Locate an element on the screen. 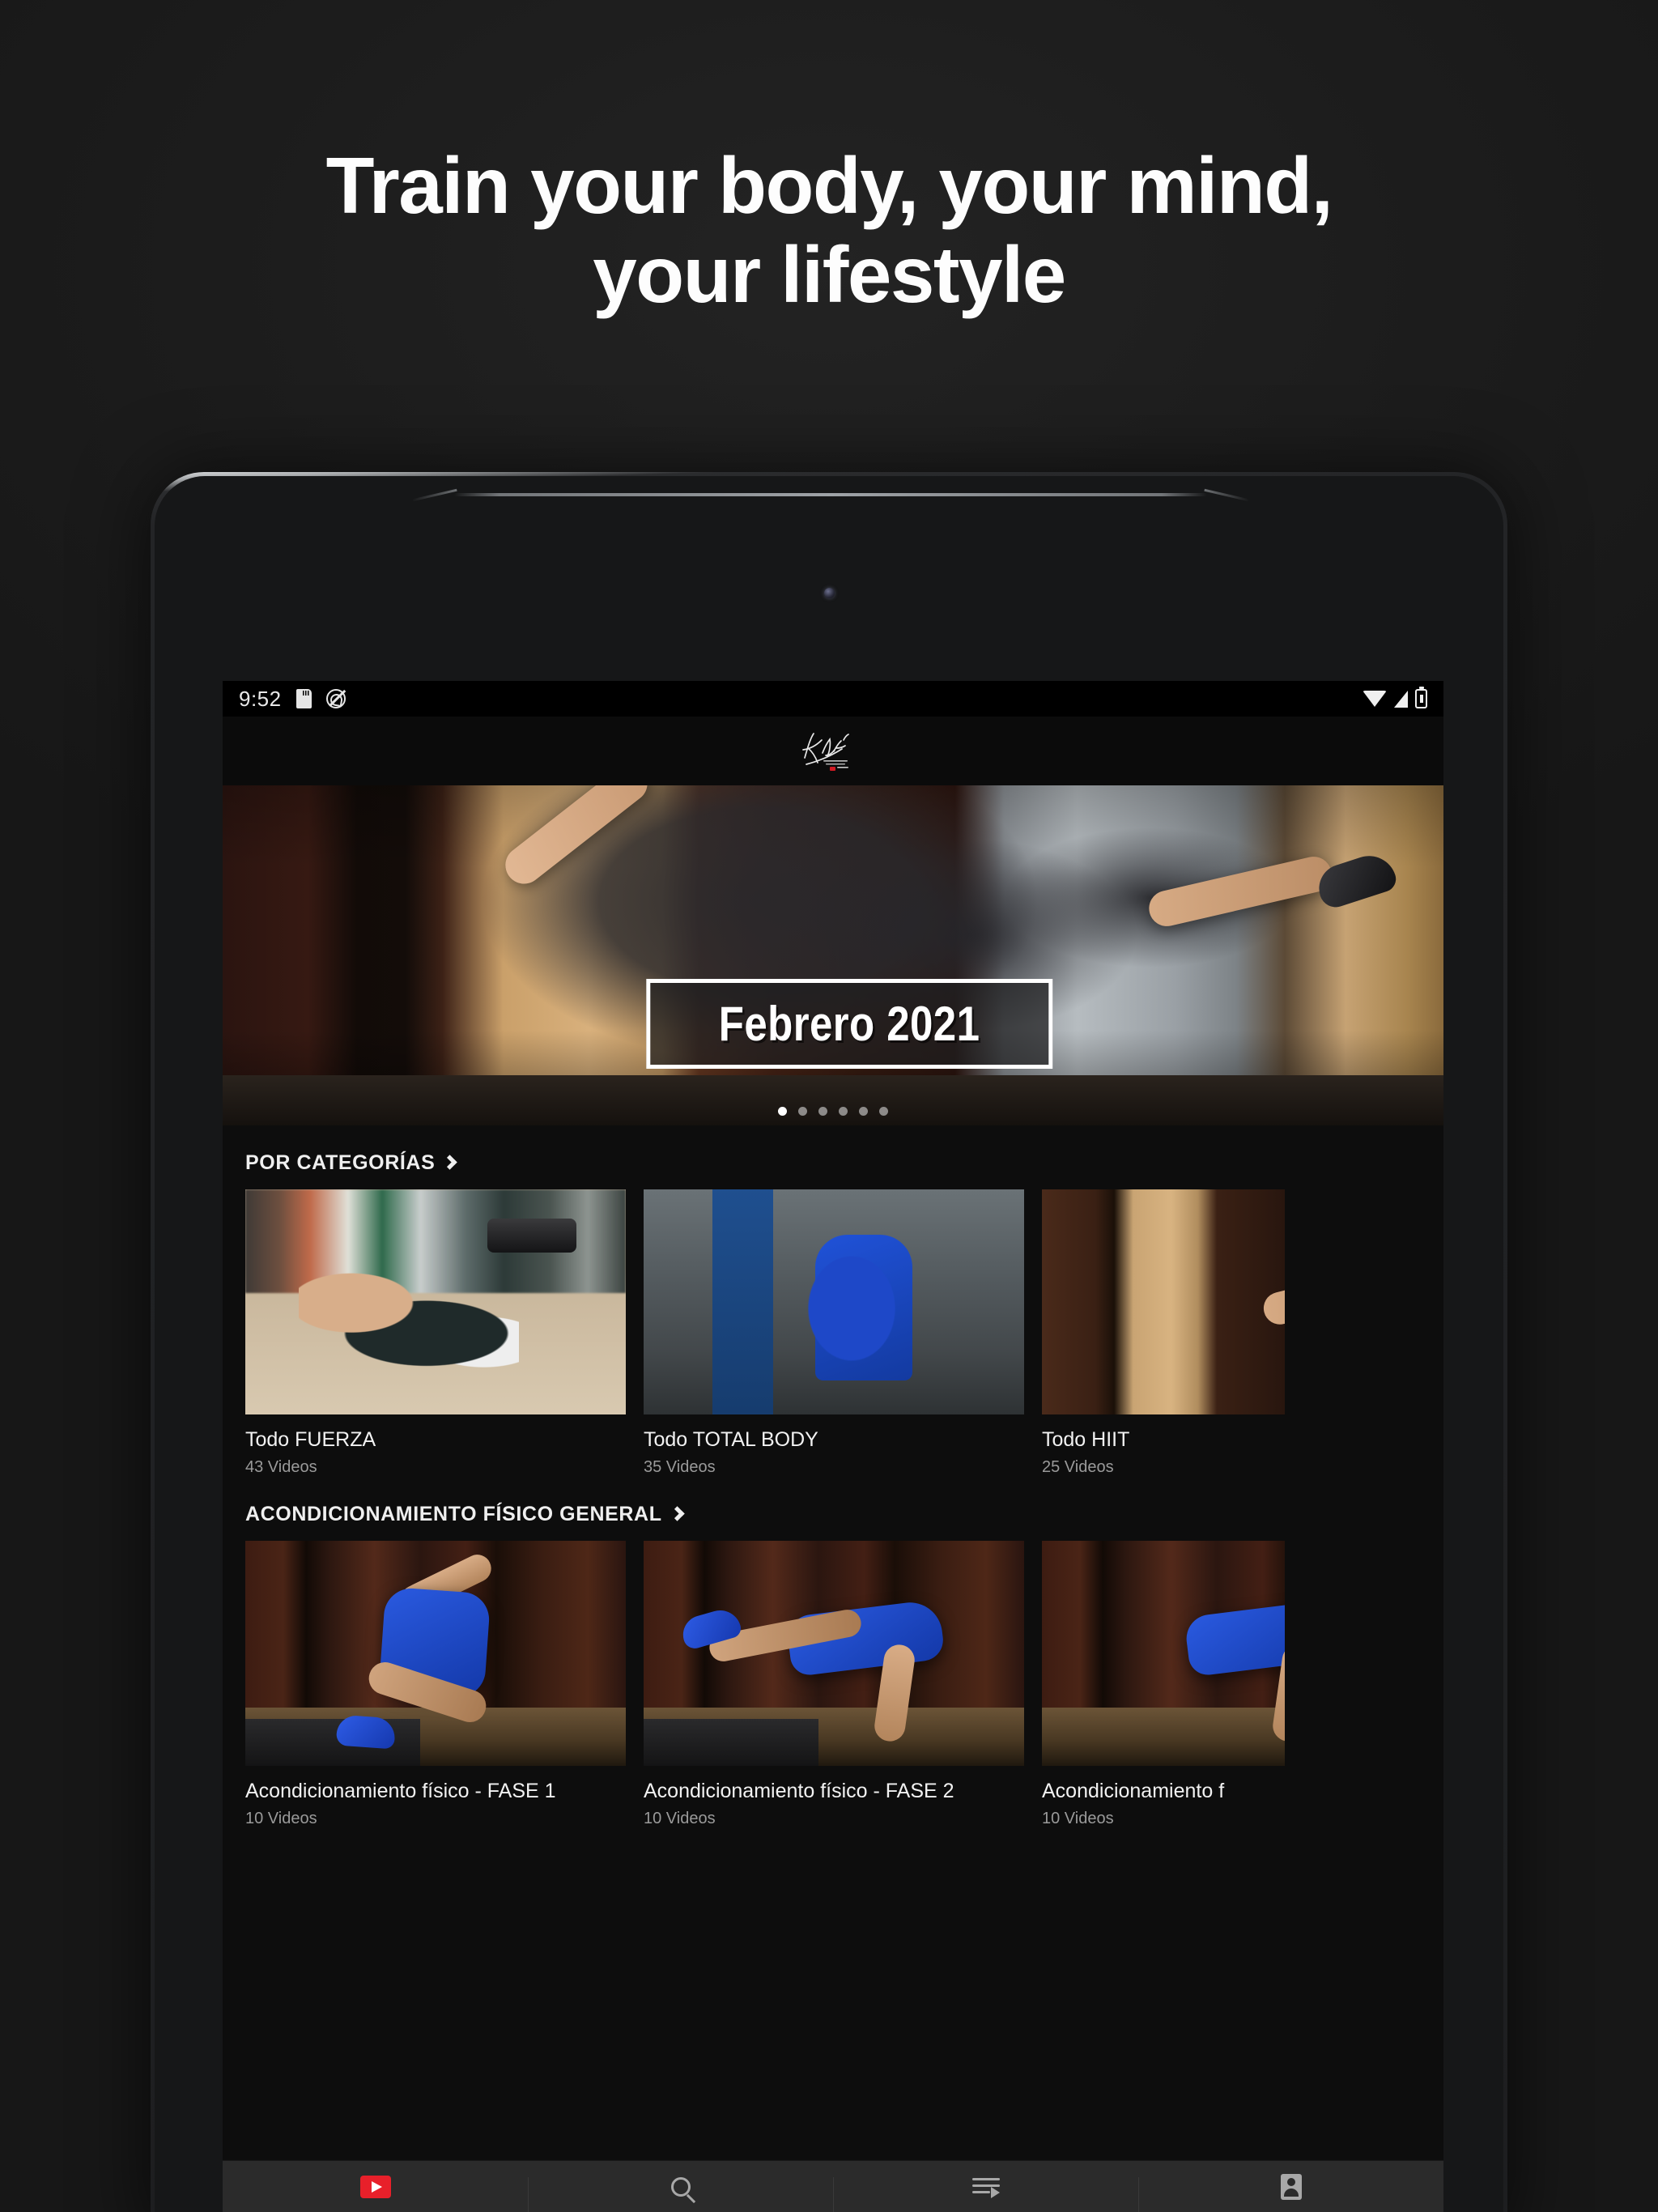 This screenshot has width=1658, height=2212. nav-tab-profile: Profile is located at coordinates (1290, 2186).